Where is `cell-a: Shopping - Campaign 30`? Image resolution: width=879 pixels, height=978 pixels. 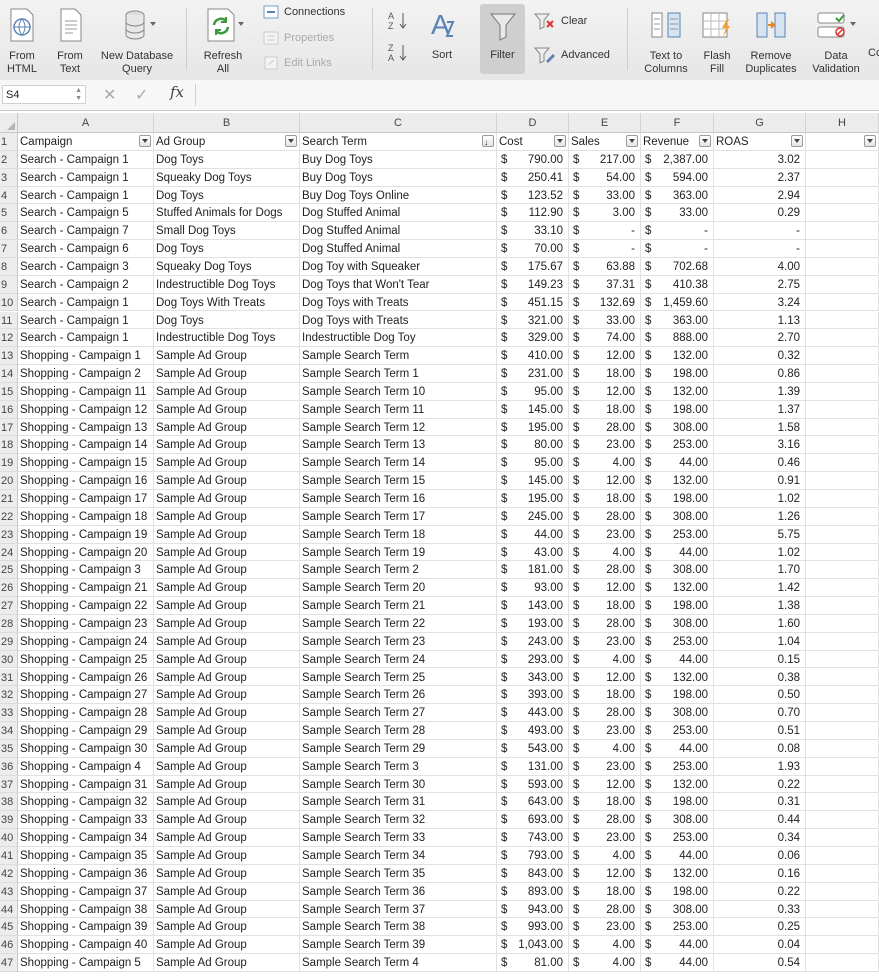
cell-a: Shopping - Campaign 30 is located at coordinates (86, 748).